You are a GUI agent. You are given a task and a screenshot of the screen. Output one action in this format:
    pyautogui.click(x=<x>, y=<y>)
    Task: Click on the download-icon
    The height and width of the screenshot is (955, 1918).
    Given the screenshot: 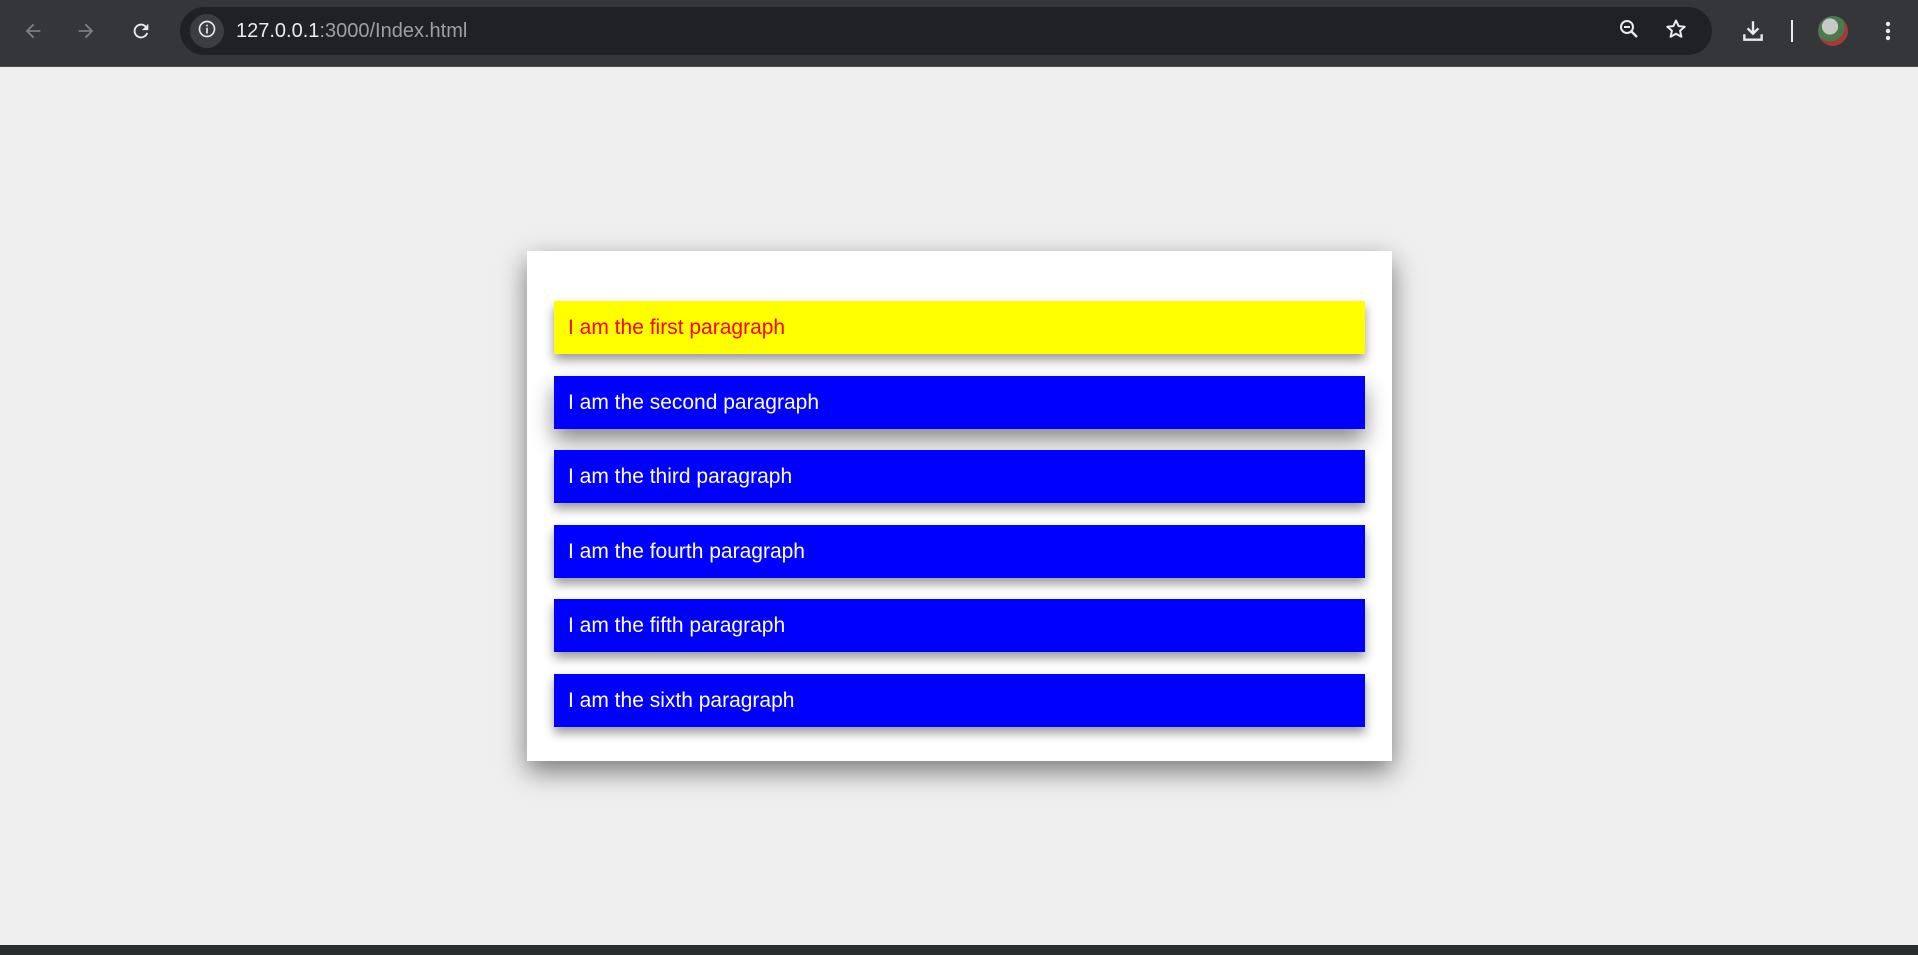 What is the action you would take?
    pyautogui.click(x=1753, y=31)
    